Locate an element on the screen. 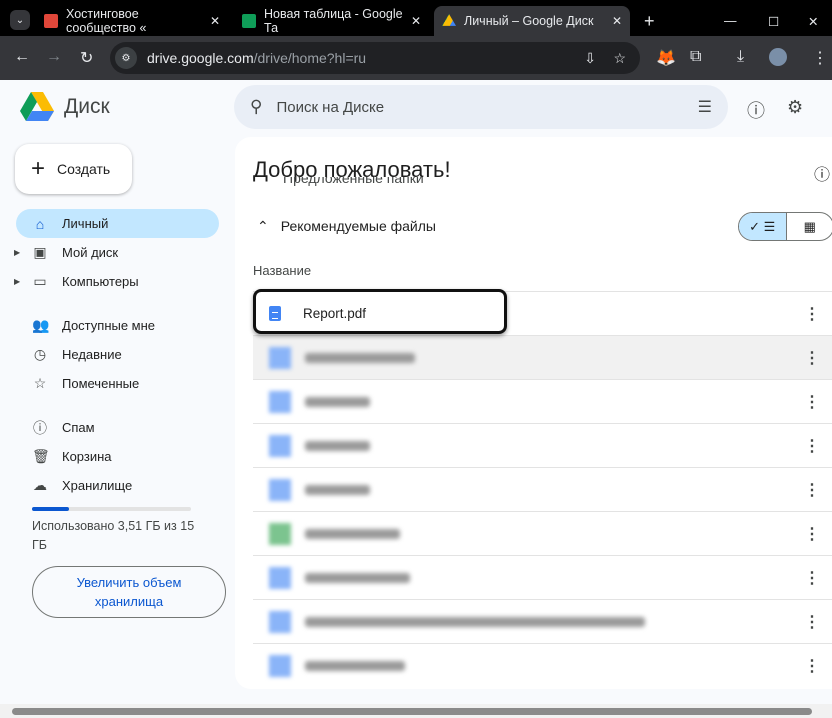  computer-icon: ▭ is located at coordinates (40, 281).